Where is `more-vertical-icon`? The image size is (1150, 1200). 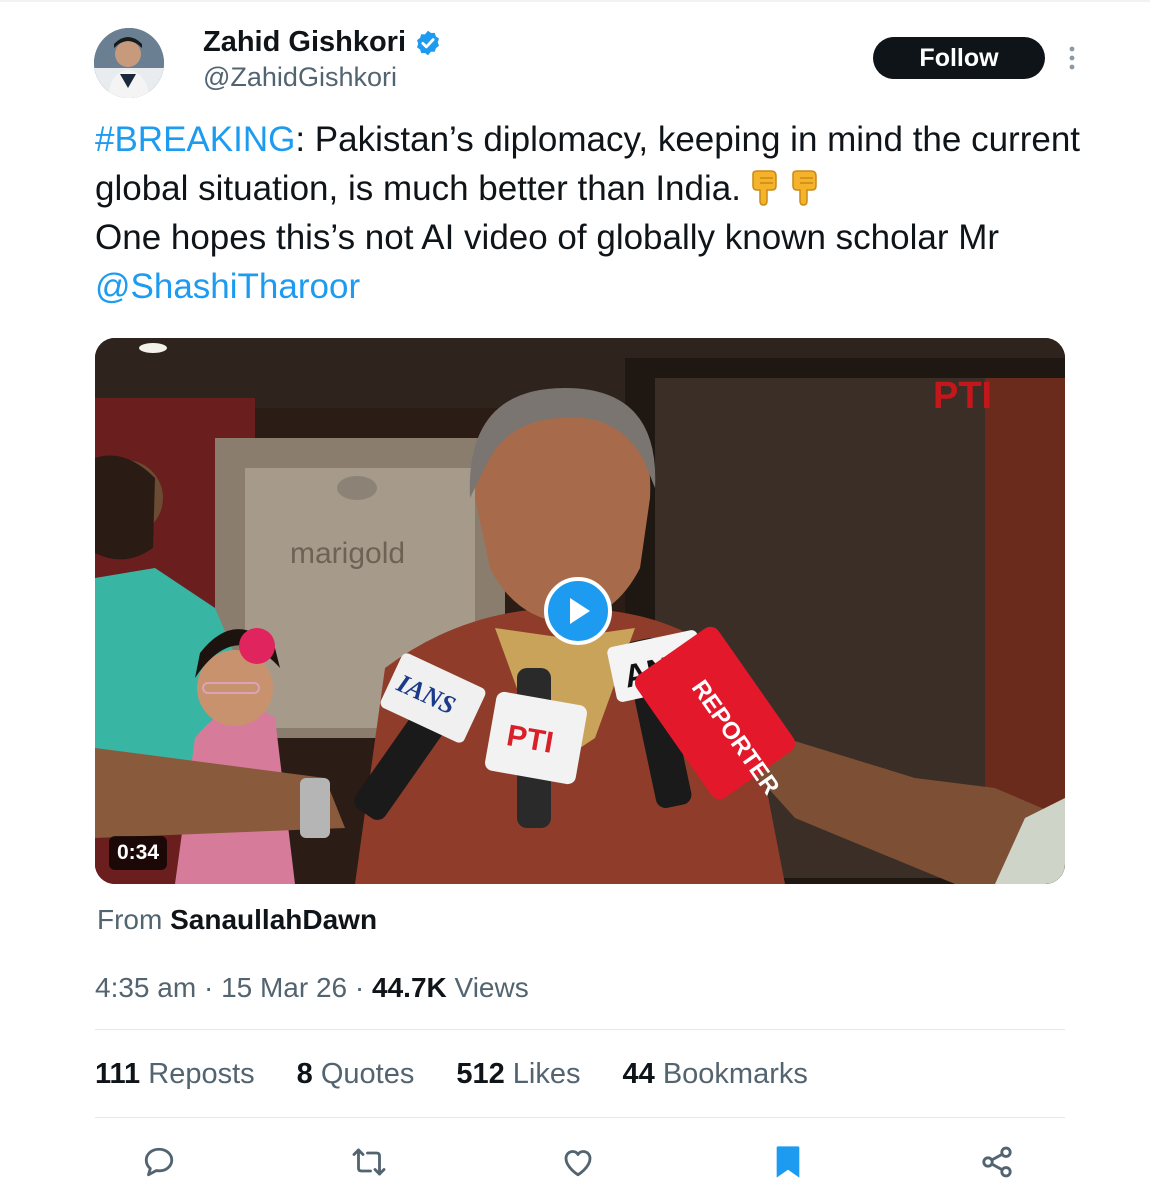 more-vertical-icon is located at coordinates (1072, 58).